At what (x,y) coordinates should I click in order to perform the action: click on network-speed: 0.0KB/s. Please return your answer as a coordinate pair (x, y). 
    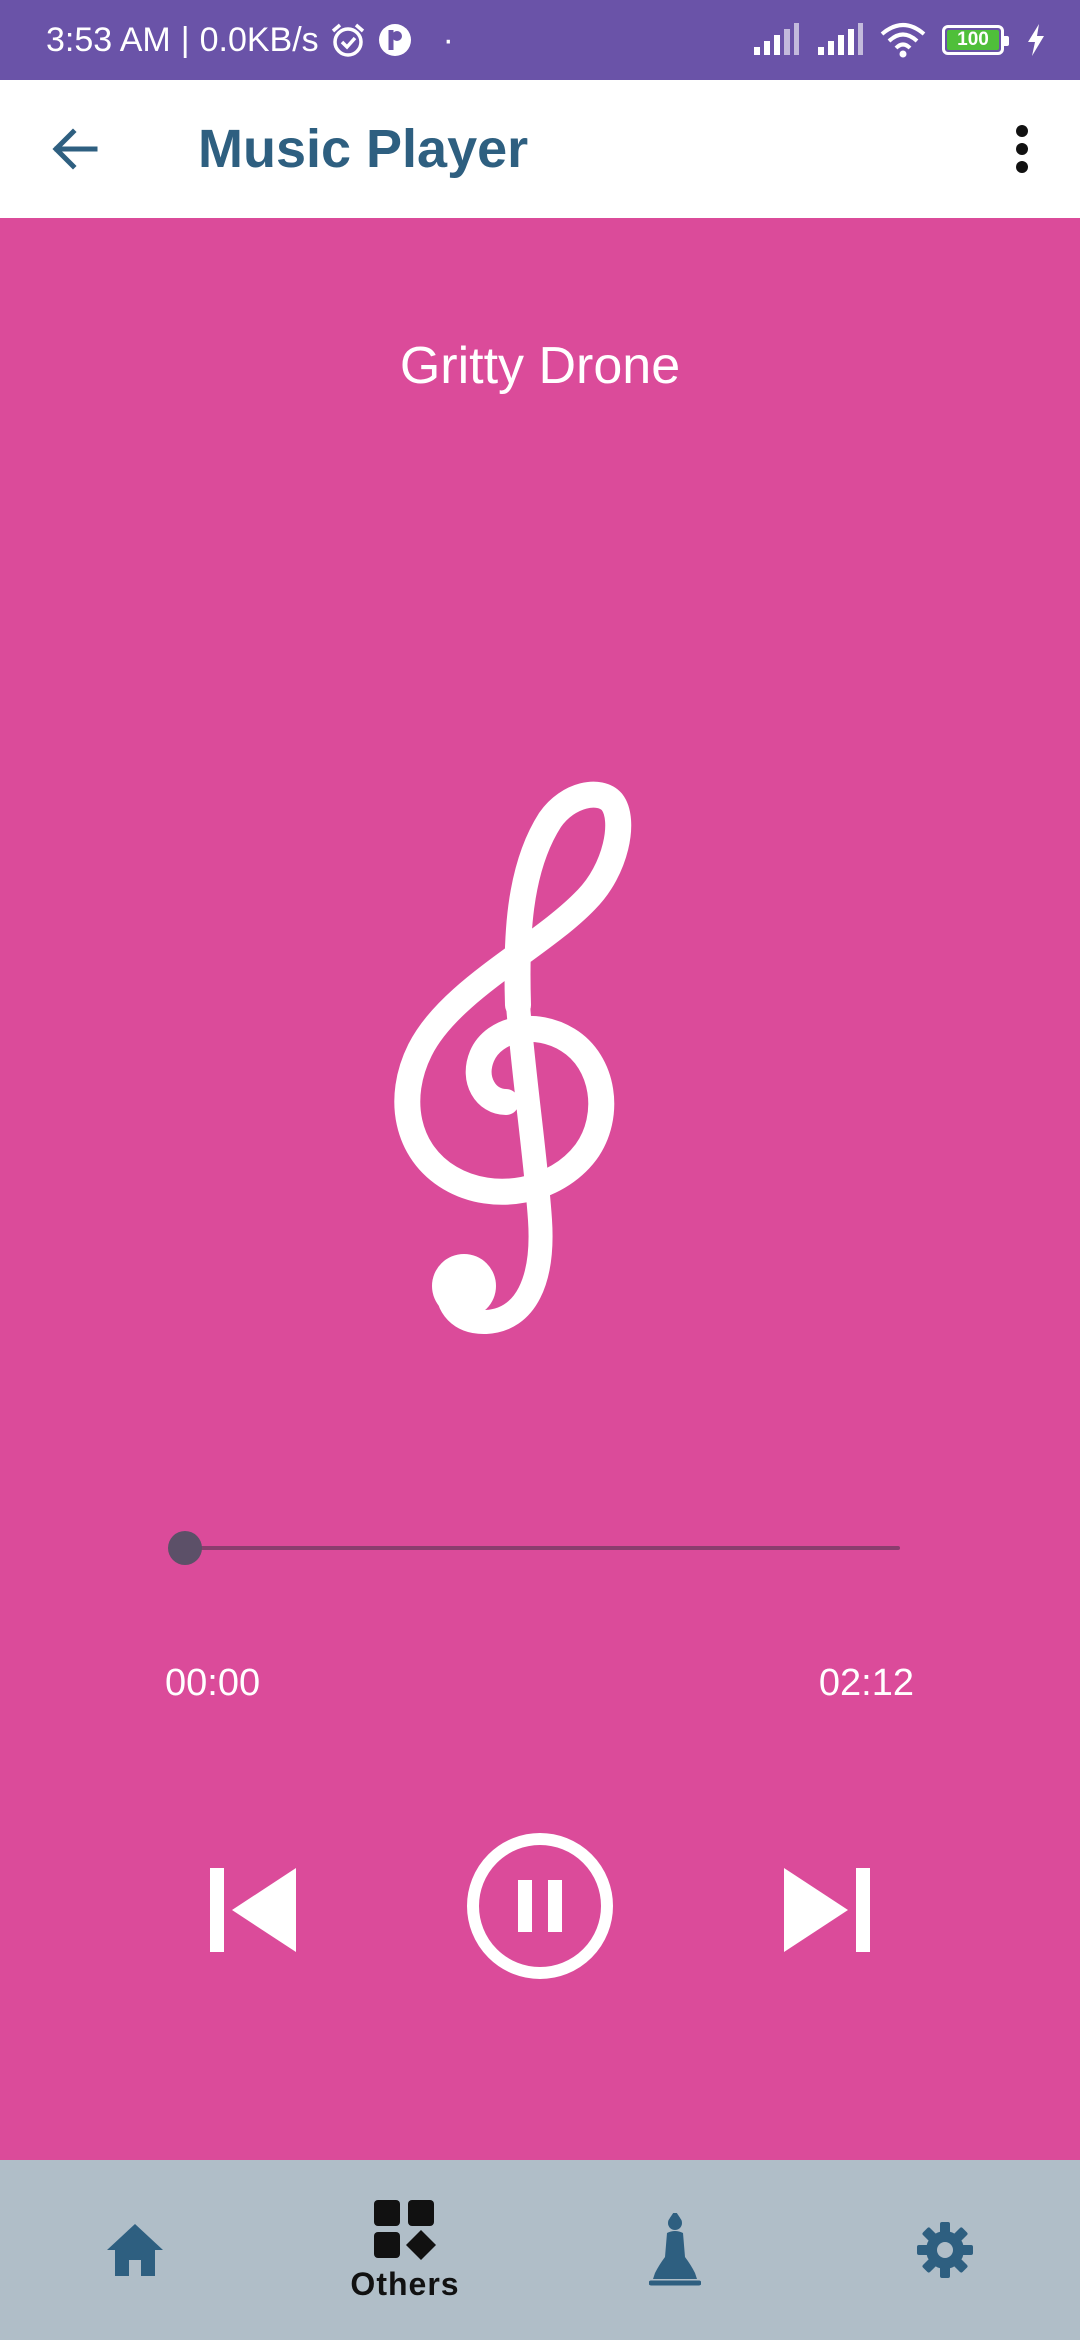
    Looking at the image, I should click on (259, 39).